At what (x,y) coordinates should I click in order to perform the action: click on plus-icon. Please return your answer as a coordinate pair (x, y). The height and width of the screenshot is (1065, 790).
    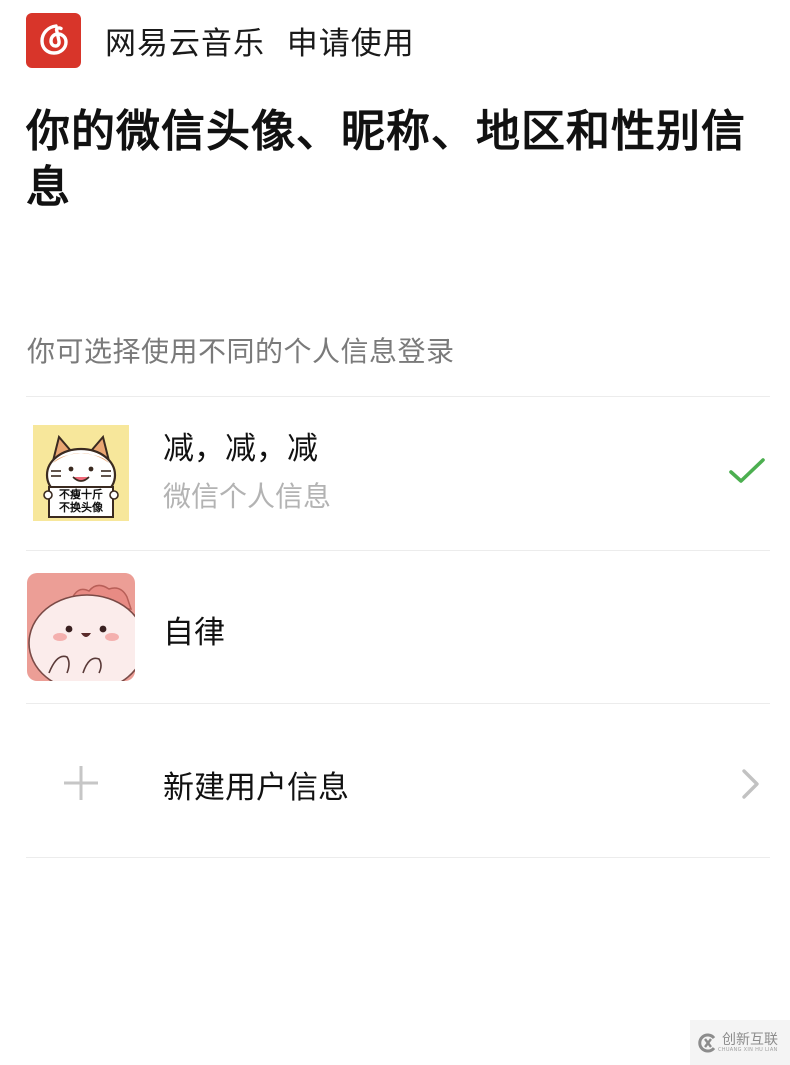
    Looking at the image, I should click on (81, 783).